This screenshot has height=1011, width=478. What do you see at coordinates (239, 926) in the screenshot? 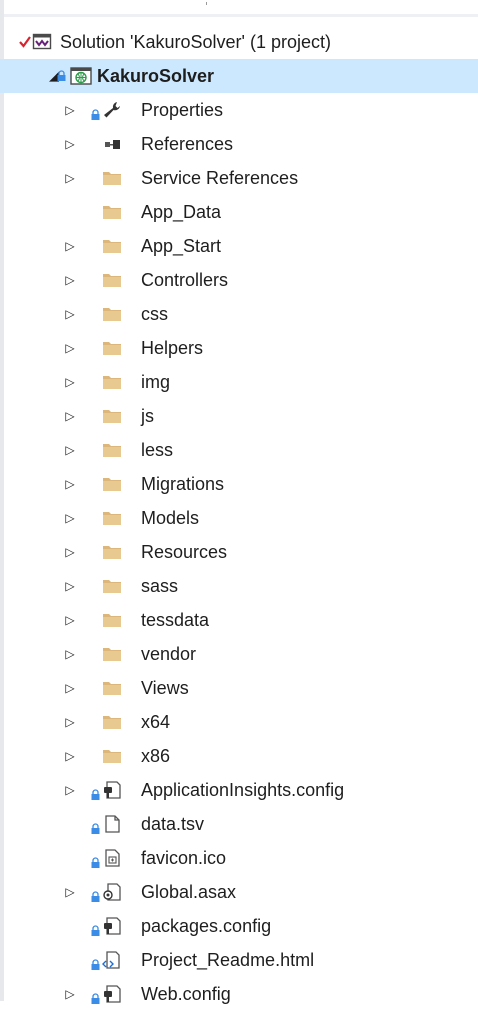
I see `tree-item: packages.config` at bounding box center [239, 926].